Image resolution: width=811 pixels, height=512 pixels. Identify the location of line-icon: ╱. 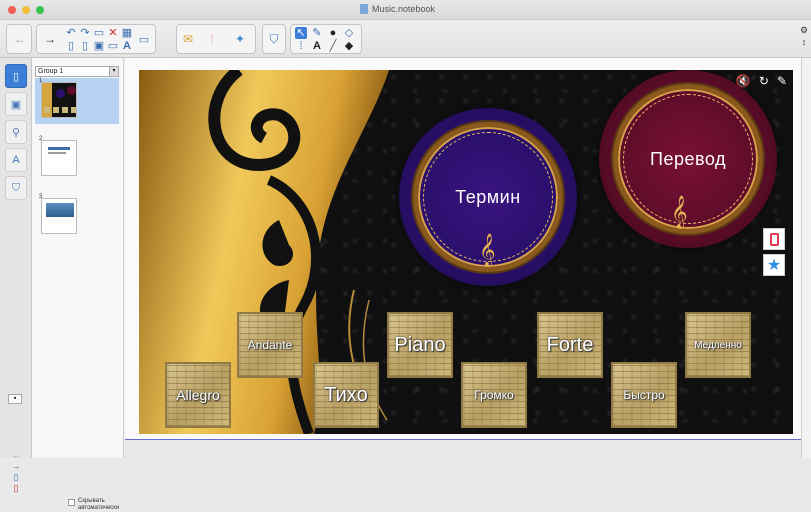
(333, 46).